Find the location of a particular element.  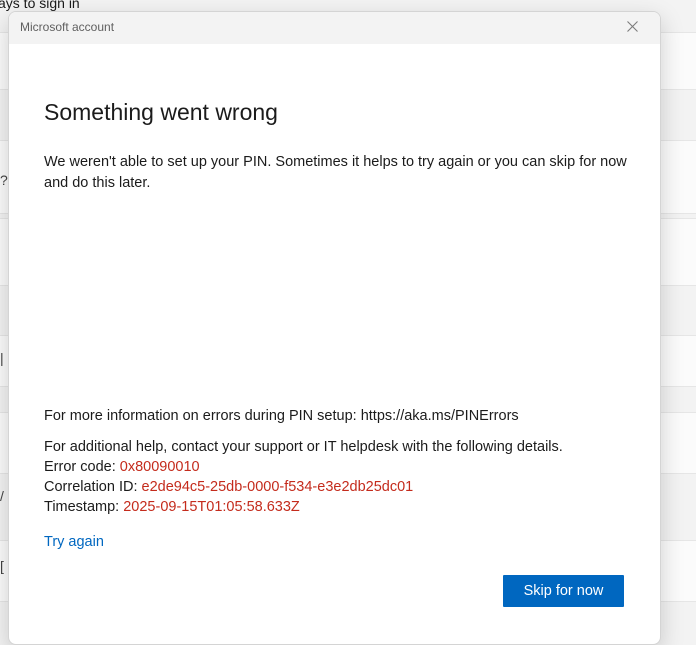

background-row-icon: [ is located at coordinates (2, 566).